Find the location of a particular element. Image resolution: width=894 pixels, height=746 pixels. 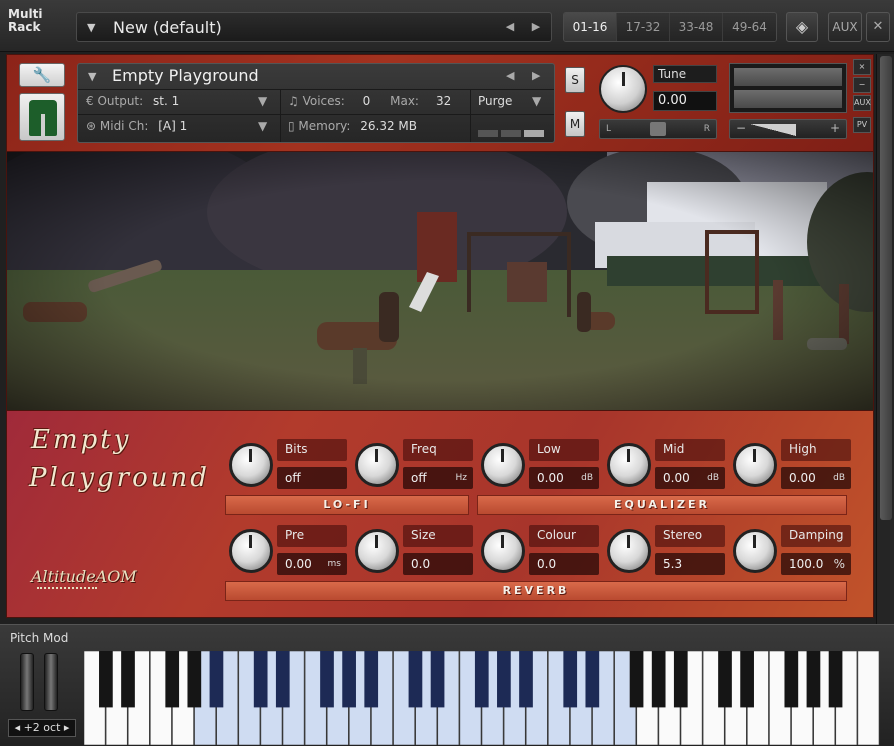

mod-wheel is located at coordinates (51, 682).